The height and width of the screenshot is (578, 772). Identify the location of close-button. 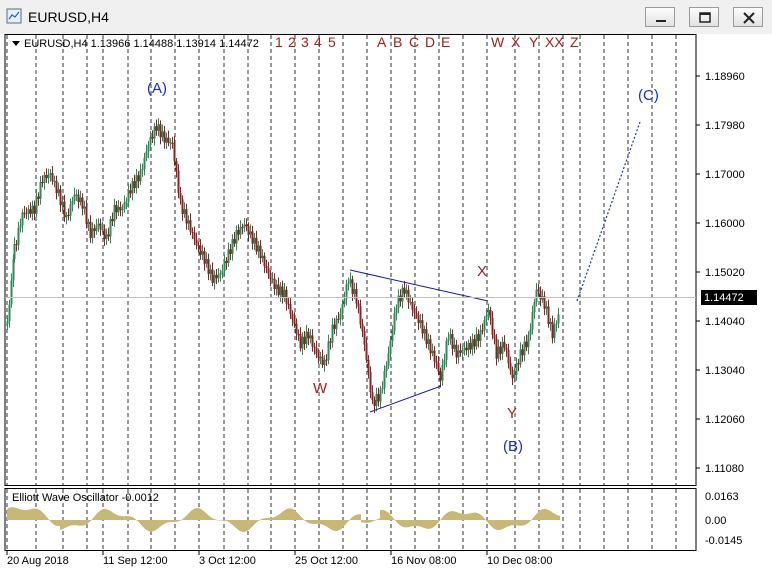
(748, 17).